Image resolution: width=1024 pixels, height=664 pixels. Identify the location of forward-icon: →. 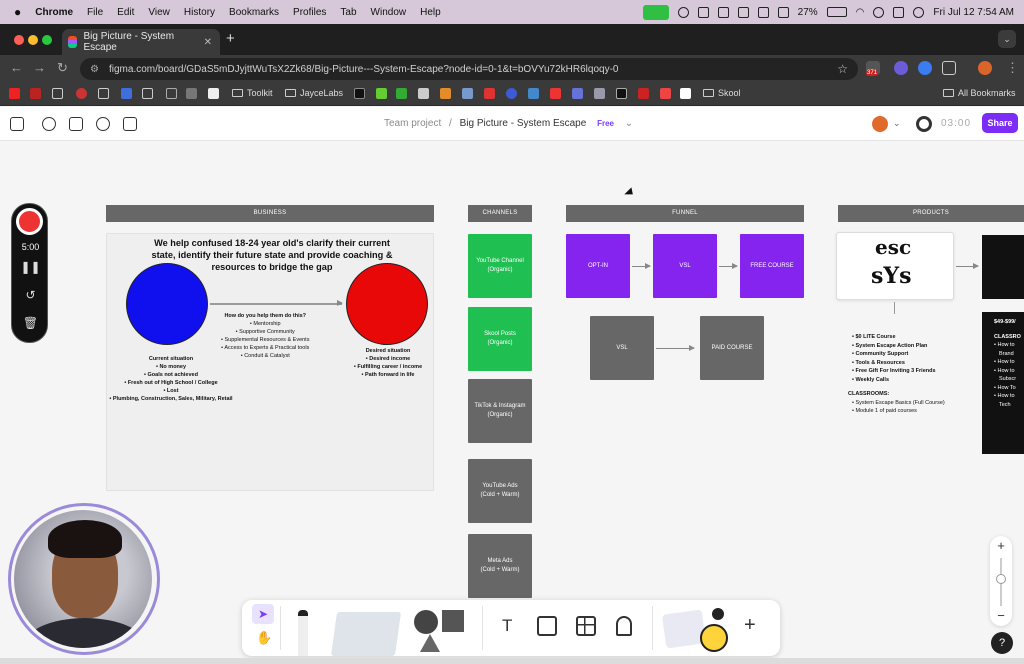
(39, 67).